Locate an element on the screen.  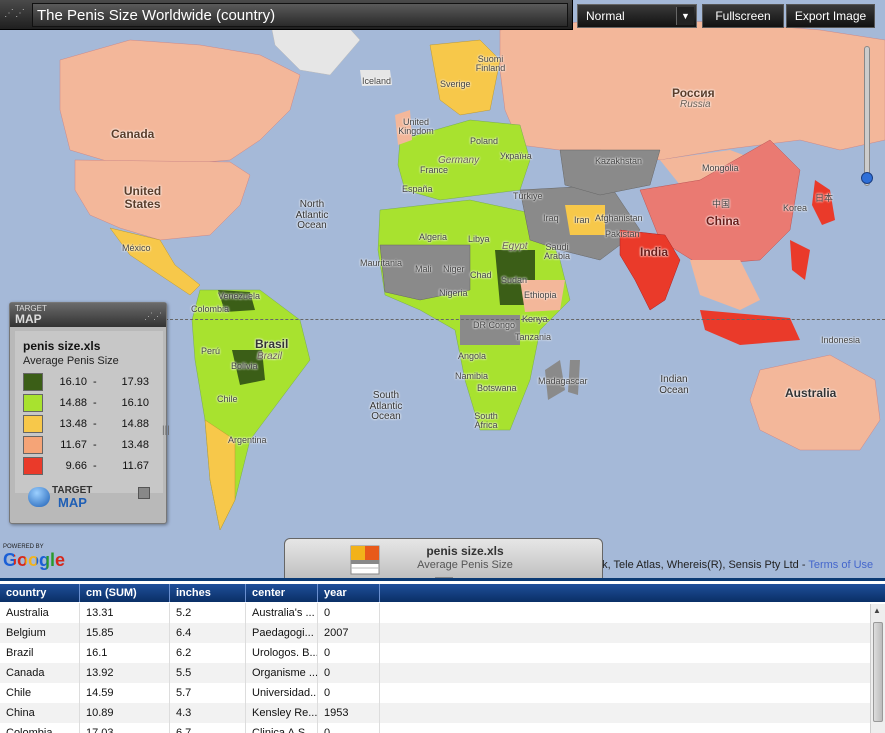
view-mode-select: Normal ▼ is located at coordinates (637, 16).